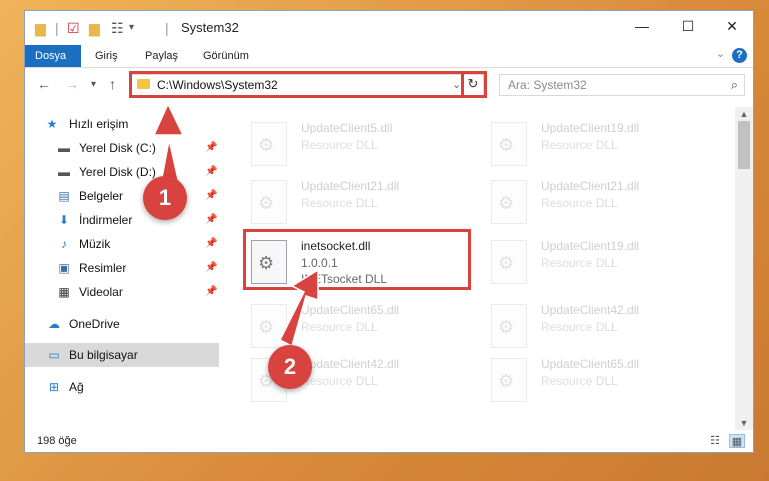 The height and width of the screenshot is (481, 769). I want to click on back-icon: ←, so click(44, 84).